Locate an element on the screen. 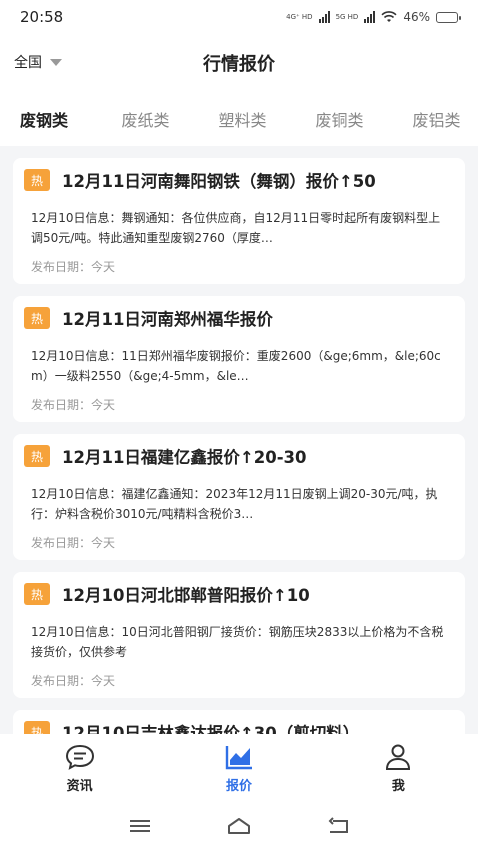 The width and height of the screenshot is (478, 850). nav-news: 资讯 is located at coordinates (79, 768).